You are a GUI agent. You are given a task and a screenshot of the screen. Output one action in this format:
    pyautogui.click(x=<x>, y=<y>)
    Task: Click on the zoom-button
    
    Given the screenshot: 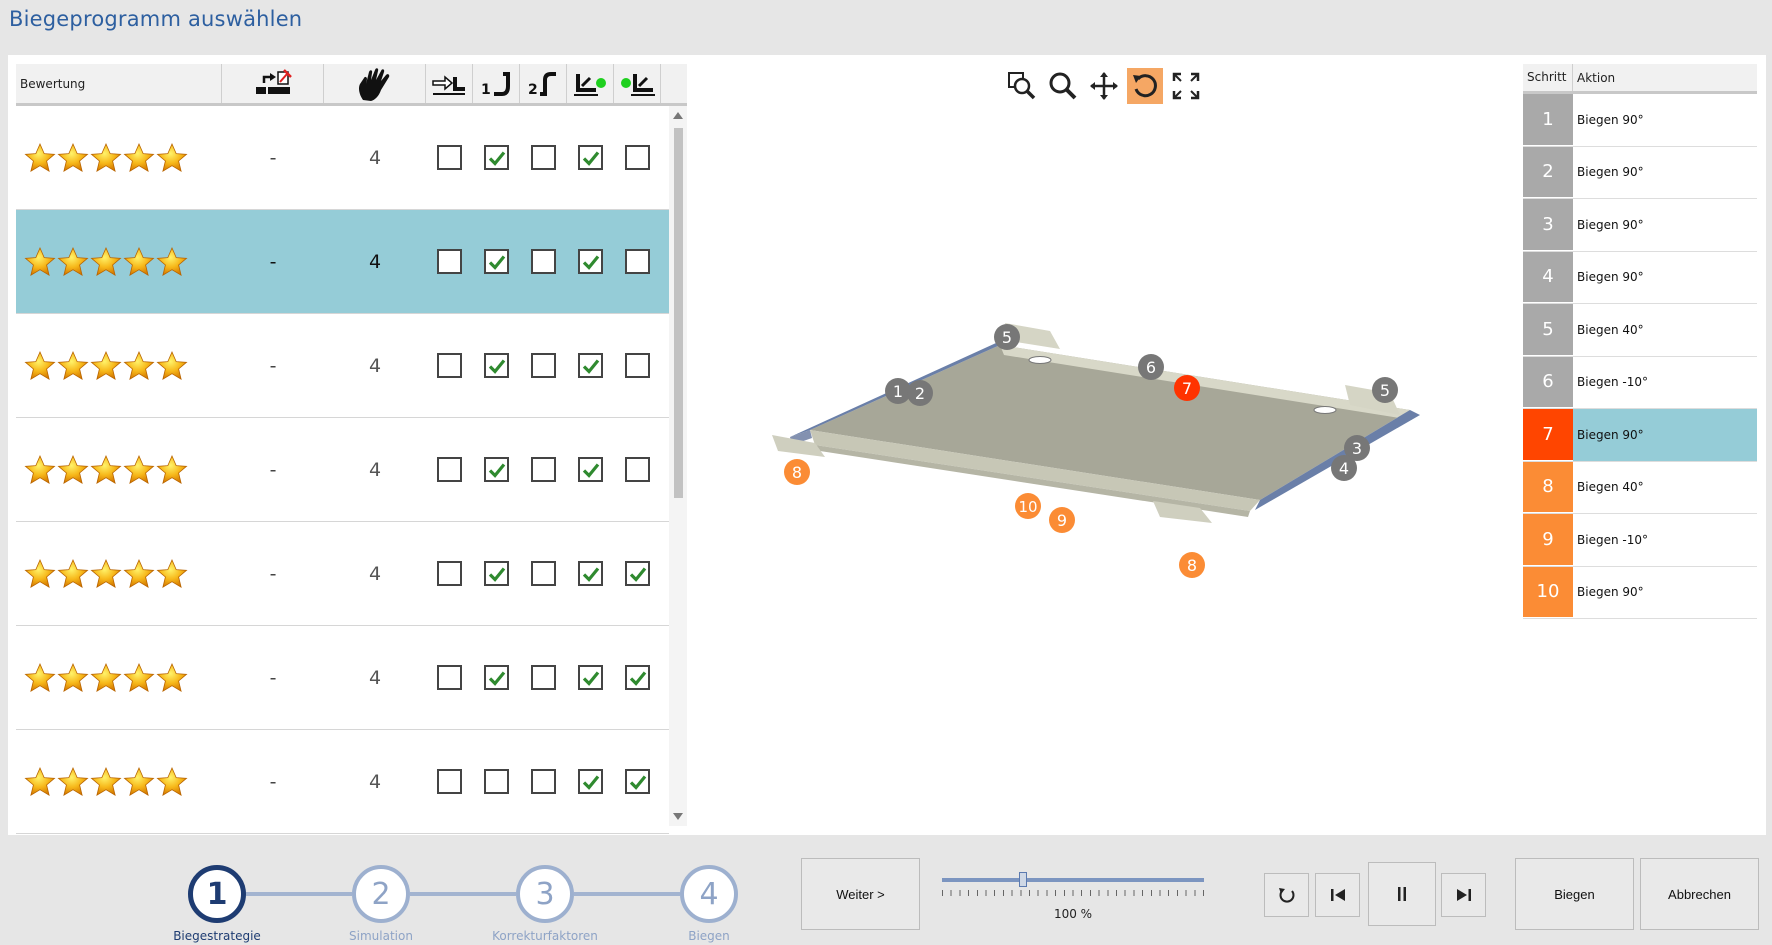 What is the action you would take?
    pyautogui.click(x=1063, y=86)
    